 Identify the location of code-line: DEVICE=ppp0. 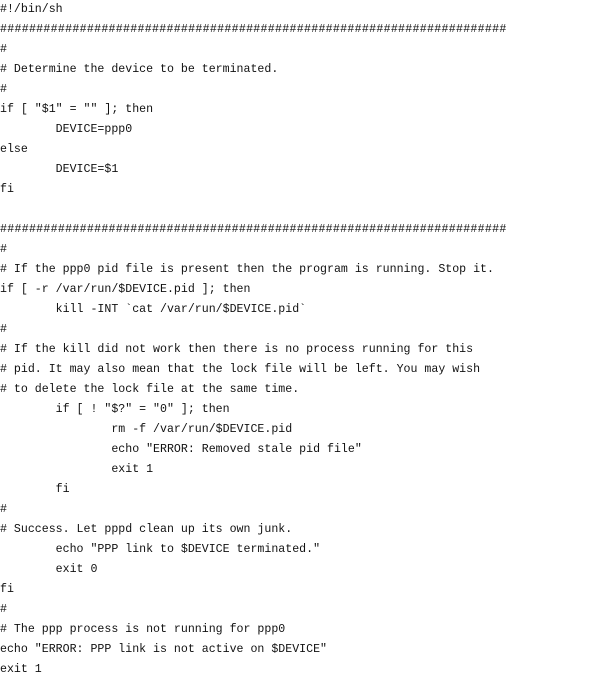
(66, 129).